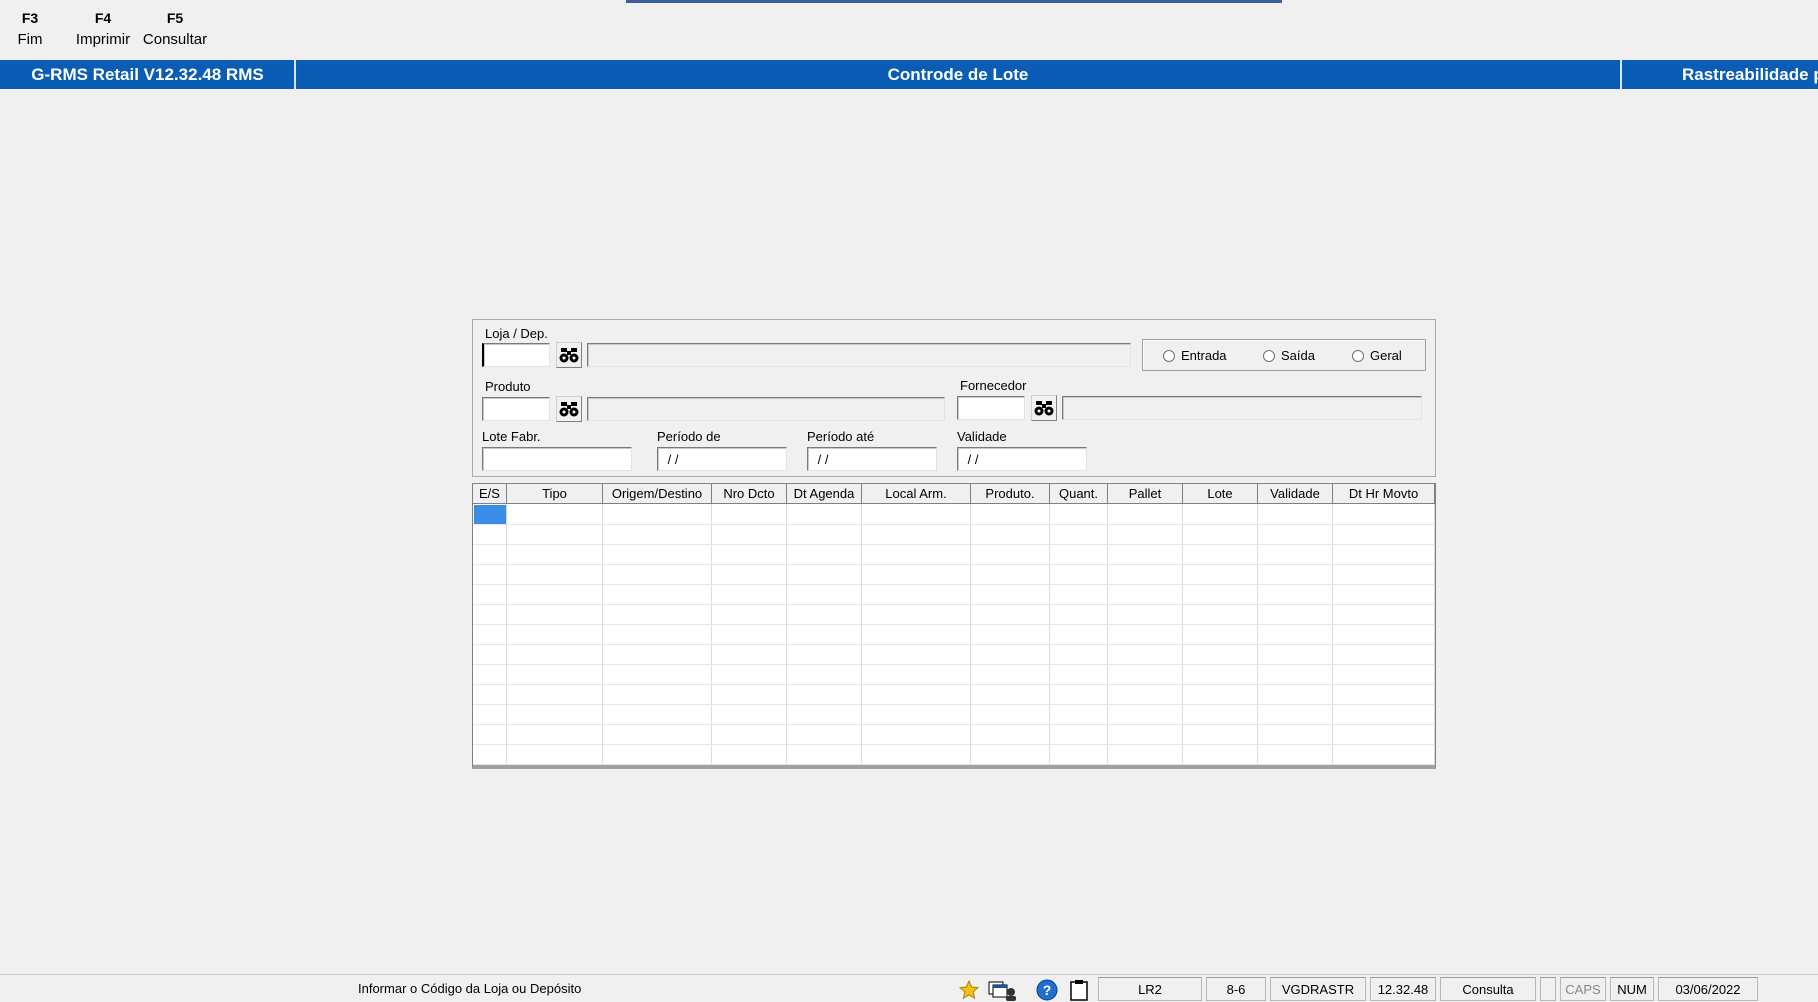 Image resolution: width=1818 pixels, height=1002 pixels. I want to click on radio-label: Entrada, so click(1204, 355).